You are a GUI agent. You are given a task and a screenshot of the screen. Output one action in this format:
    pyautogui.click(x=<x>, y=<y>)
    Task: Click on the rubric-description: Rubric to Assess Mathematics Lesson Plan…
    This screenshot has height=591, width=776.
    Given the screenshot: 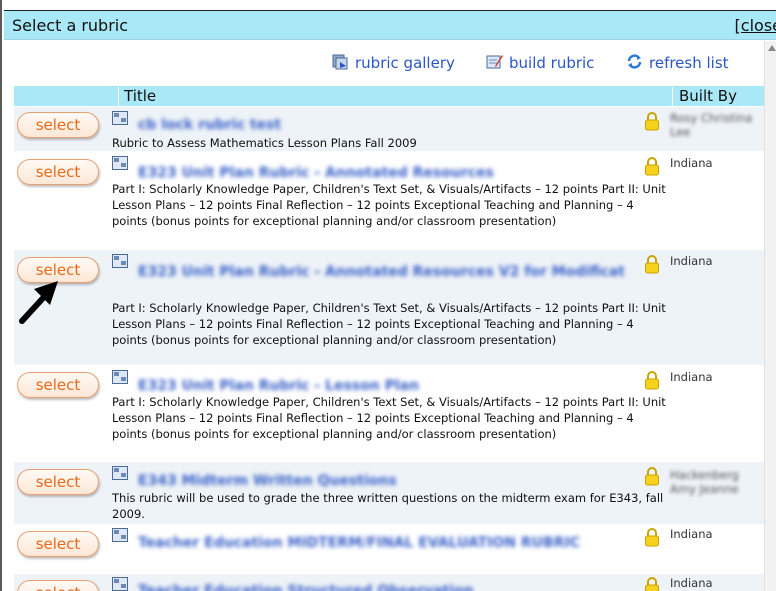 What is the action you would take?
    pyautogui.click(x=264, y=143)
    